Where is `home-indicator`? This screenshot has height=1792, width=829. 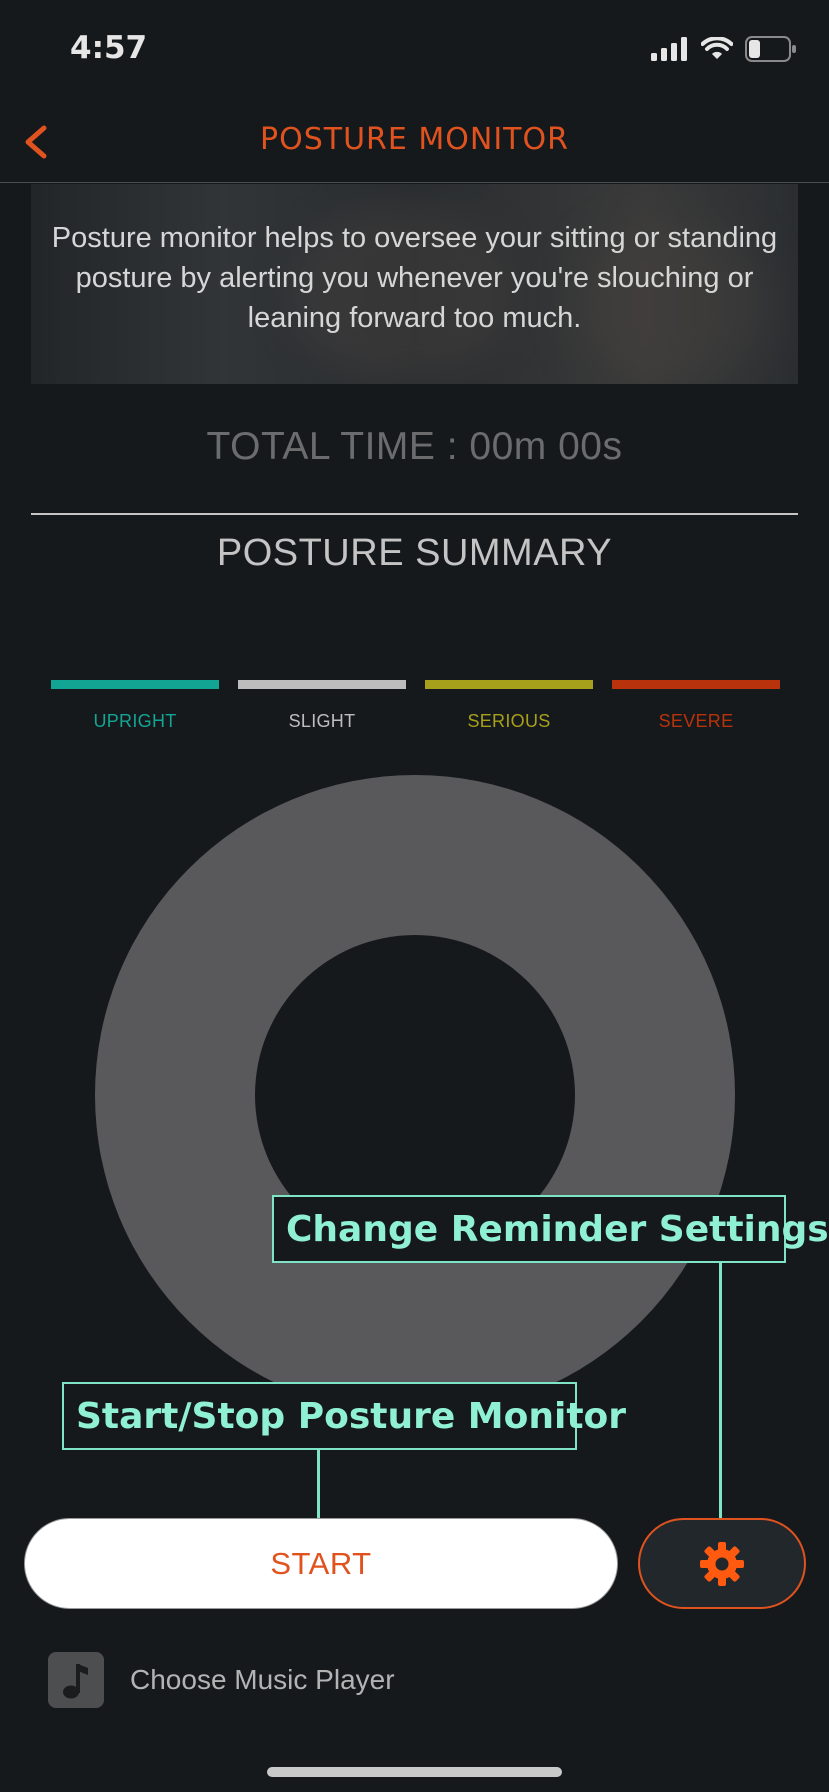
home-indicator is located at coordinates (414, 1772).